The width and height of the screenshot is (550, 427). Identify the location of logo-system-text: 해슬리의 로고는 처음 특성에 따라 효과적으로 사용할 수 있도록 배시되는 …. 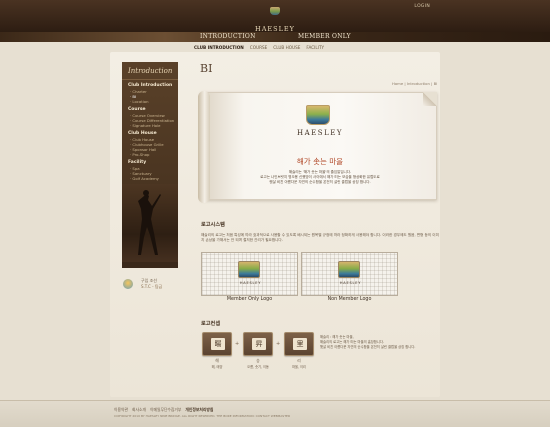
(320, 238).